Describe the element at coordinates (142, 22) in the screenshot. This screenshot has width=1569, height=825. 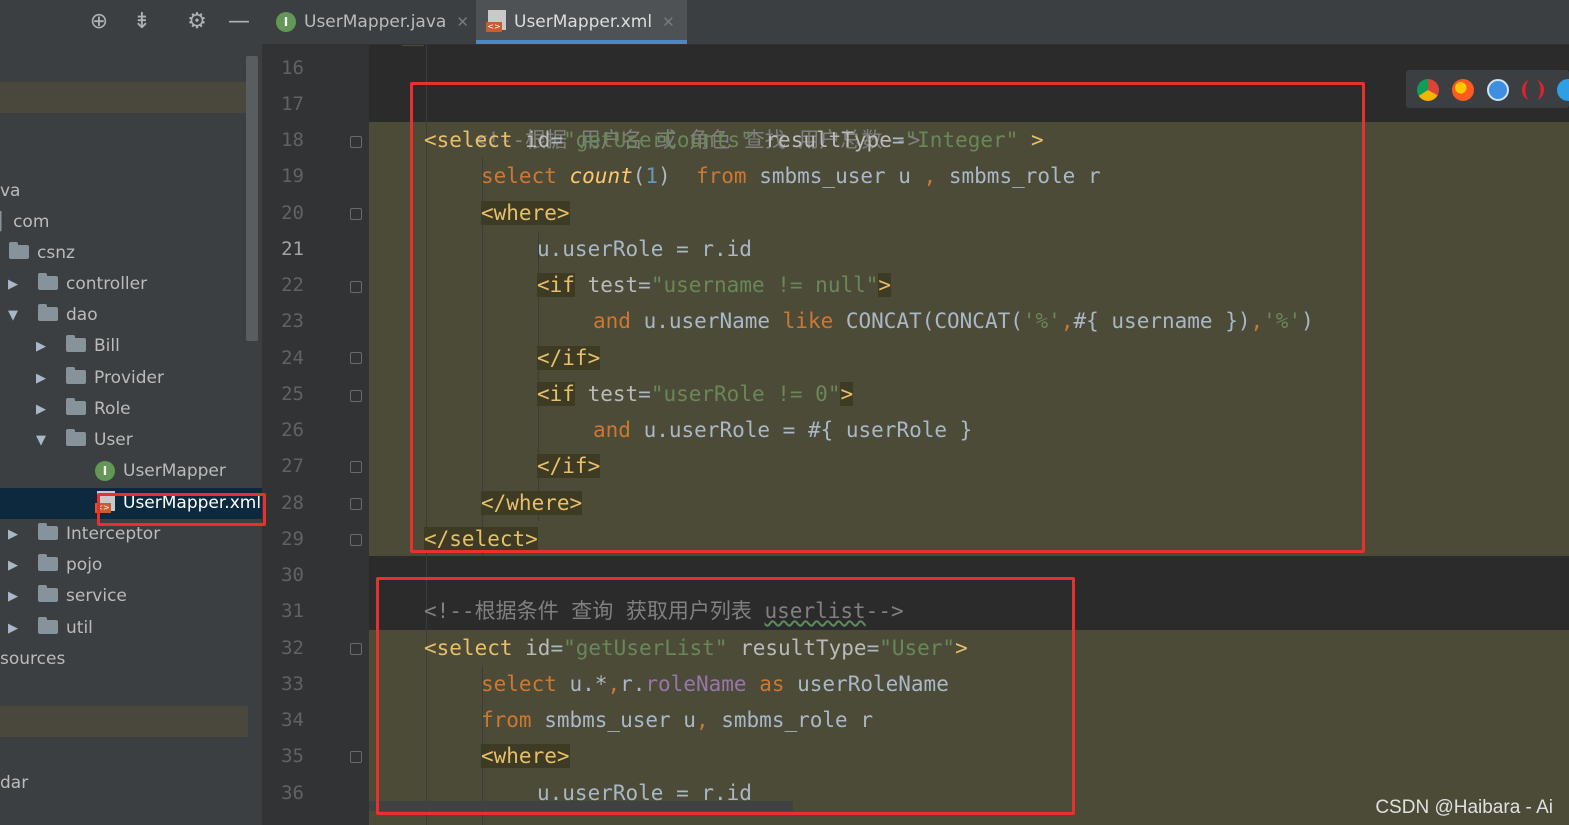
I see `collapse-icon: ⇟` at that location.